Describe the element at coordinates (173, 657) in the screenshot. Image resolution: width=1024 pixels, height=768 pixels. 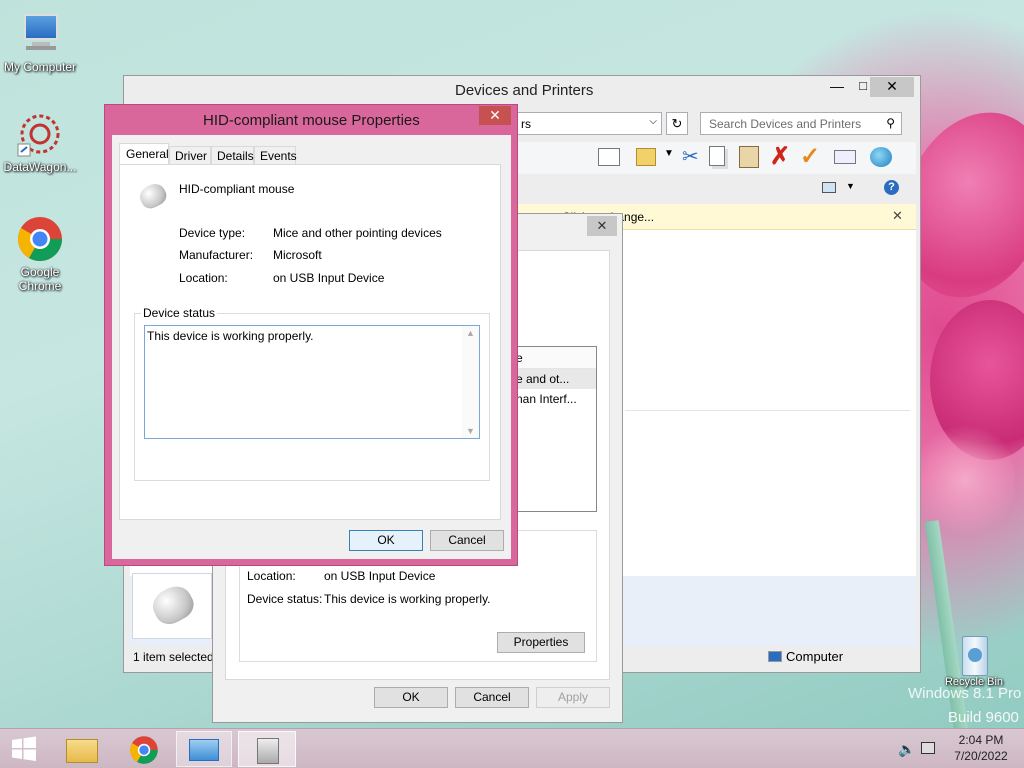
I see `status-selected: 1 item selected` at that location.